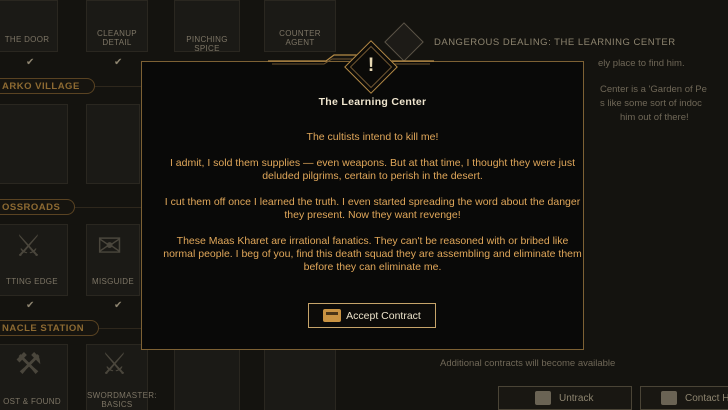 This screenshot has height=410, width=728. I want to click on exclamation-icon: !, so click(371, 65).